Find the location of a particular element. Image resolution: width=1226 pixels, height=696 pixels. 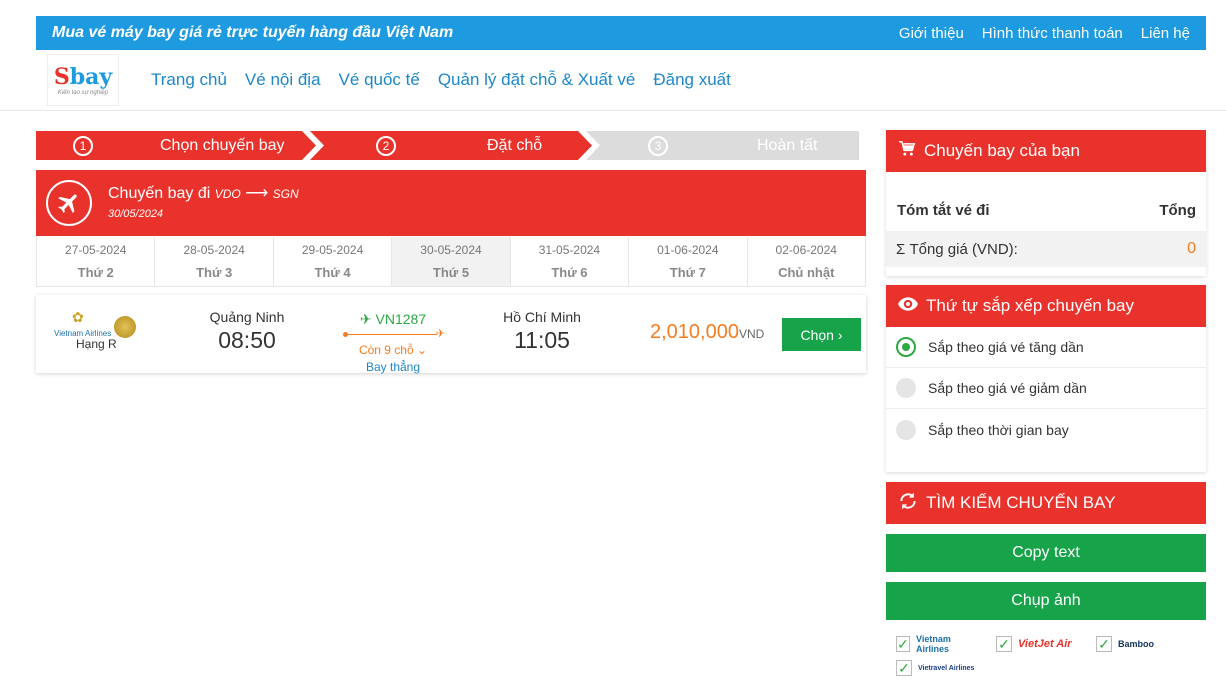

date-tab: 28-05-2024 Thứ 3 is located at coordinates (214, 261).